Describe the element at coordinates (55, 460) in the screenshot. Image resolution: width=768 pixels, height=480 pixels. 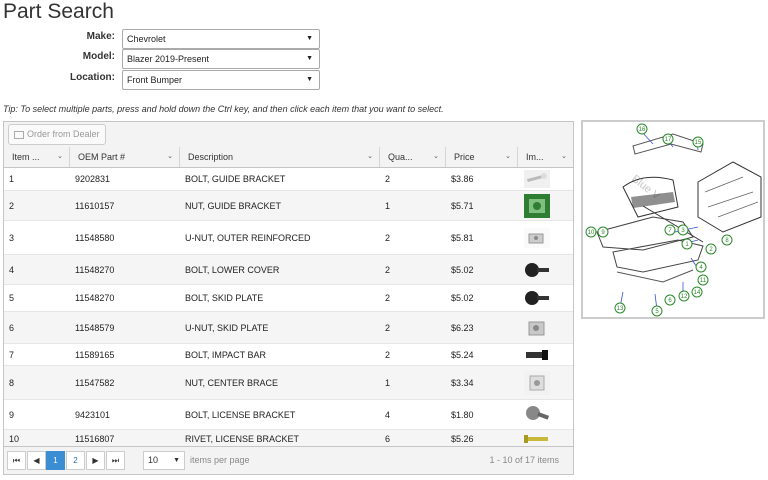
I see `page-button-1: 1` at that location.